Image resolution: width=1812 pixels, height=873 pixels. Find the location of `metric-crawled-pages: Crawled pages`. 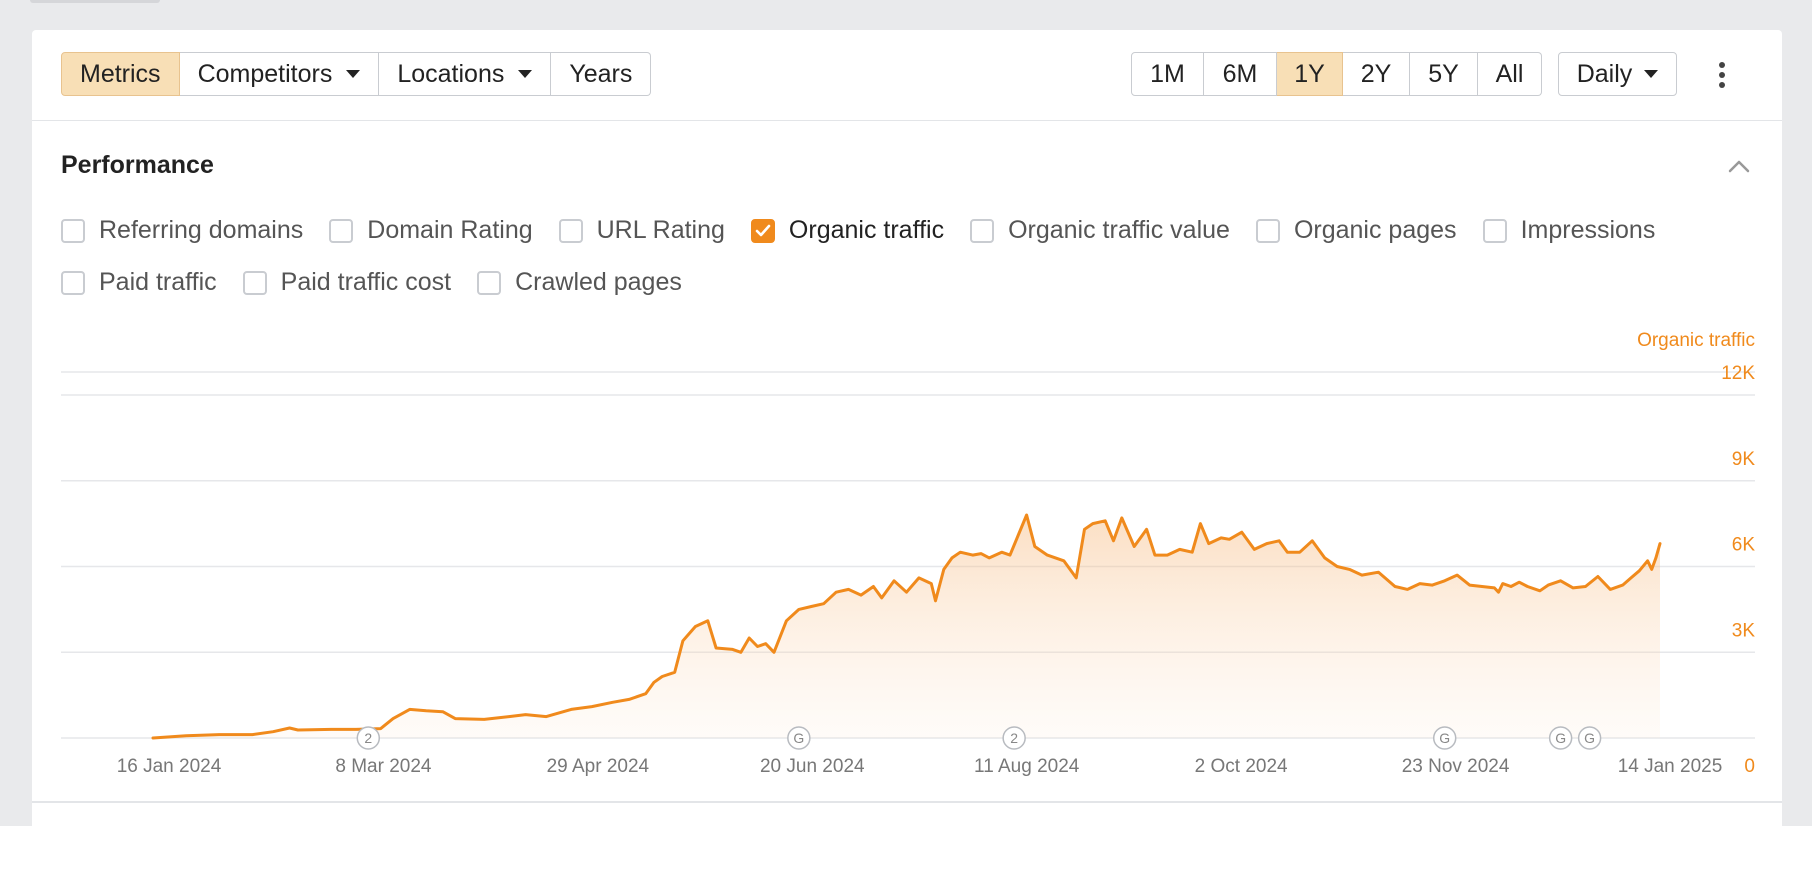

metric-crawled-pages: Crawled pages is located at coordinates (579, 282).